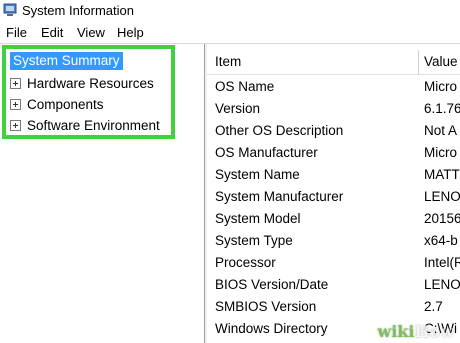 The image size is (460, 343). What do you see at coordinates (333, 286) in the screenshot?
I see `table-row: BIOS Version/Date LENO` at bounding box center [333, 286].